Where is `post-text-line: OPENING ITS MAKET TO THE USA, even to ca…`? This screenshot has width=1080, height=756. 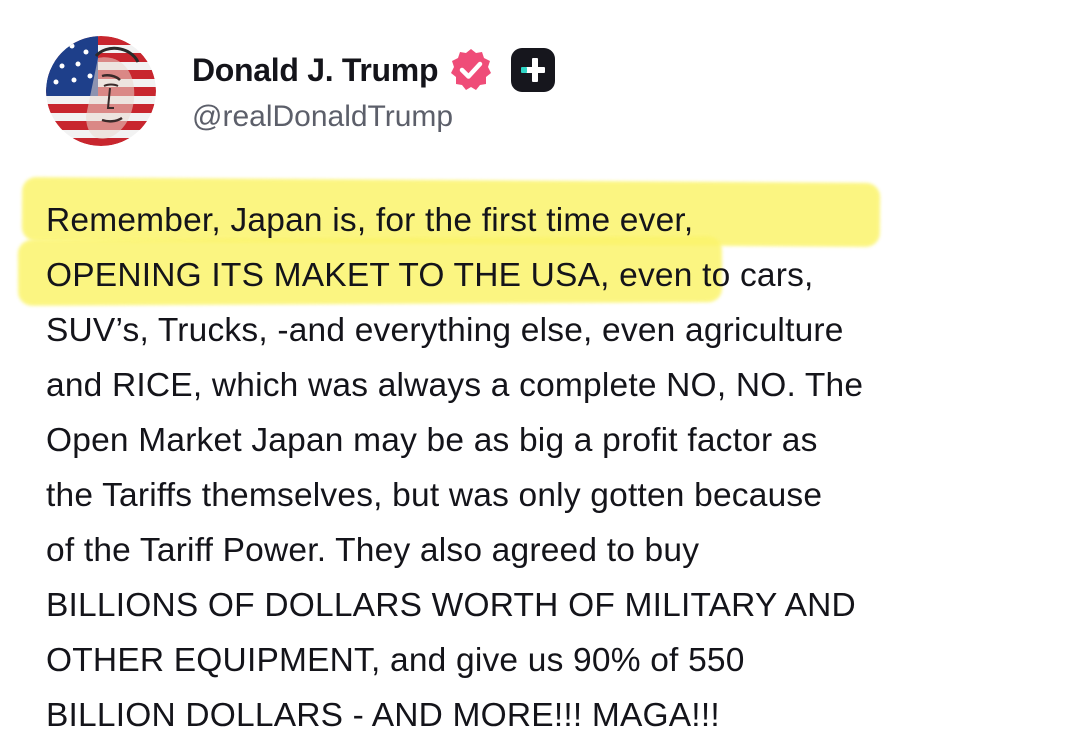 post-text-line: OPENING ITS MAKET TO THE USA, even to ca… is located at coordinates (430, 275).